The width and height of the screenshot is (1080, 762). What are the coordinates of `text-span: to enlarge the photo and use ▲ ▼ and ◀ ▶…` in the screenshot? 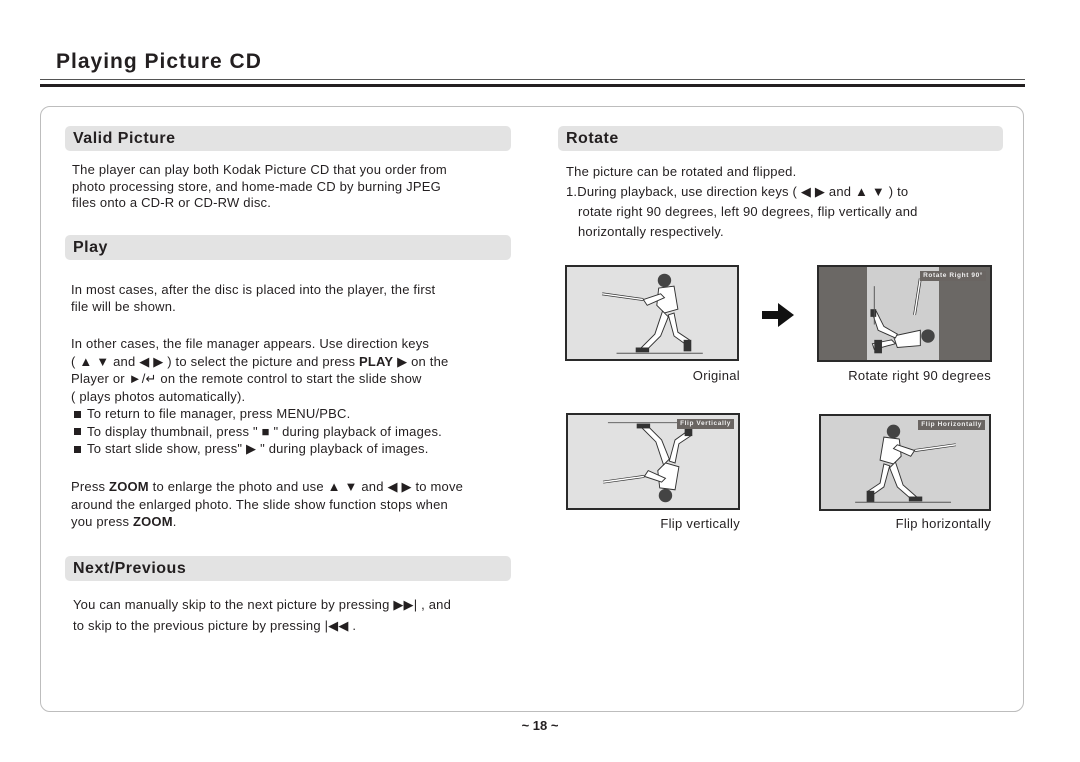 It's located at (306, 486).